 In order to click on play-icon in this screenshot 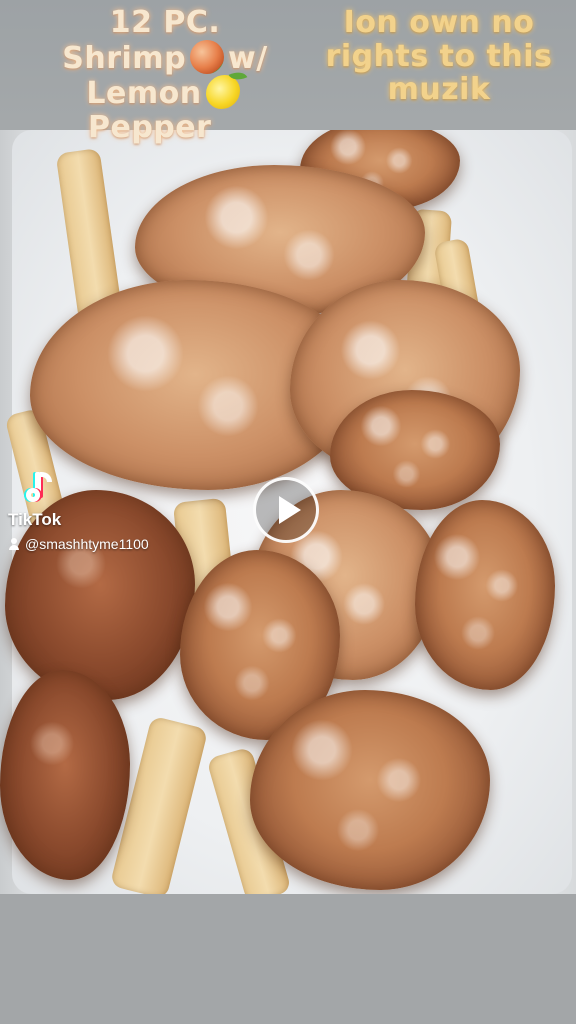, I will do `click(290, 510)`.